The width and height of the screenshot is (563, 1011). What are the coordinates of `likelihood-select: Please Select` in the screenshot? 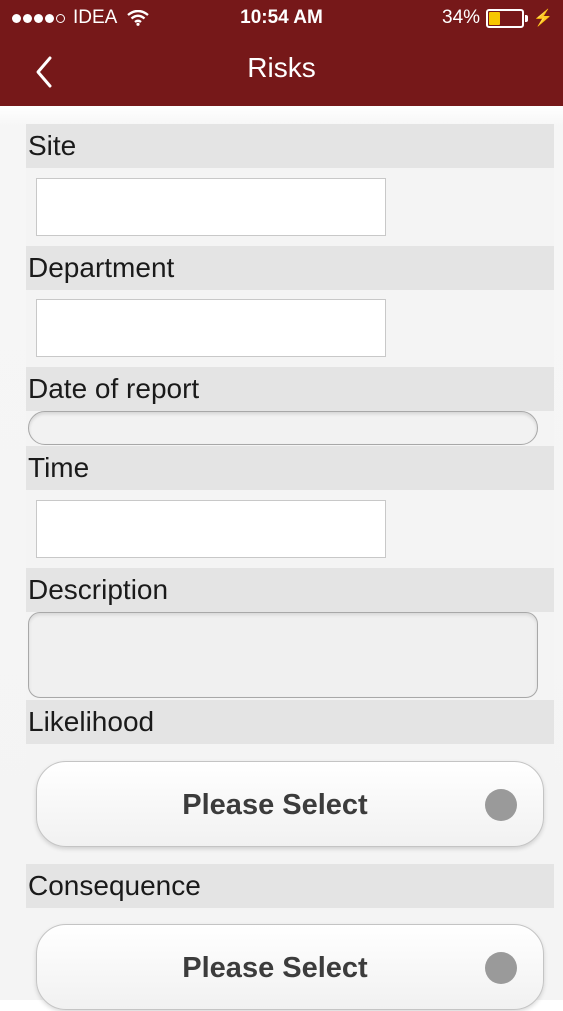 It's located at (290, 804).